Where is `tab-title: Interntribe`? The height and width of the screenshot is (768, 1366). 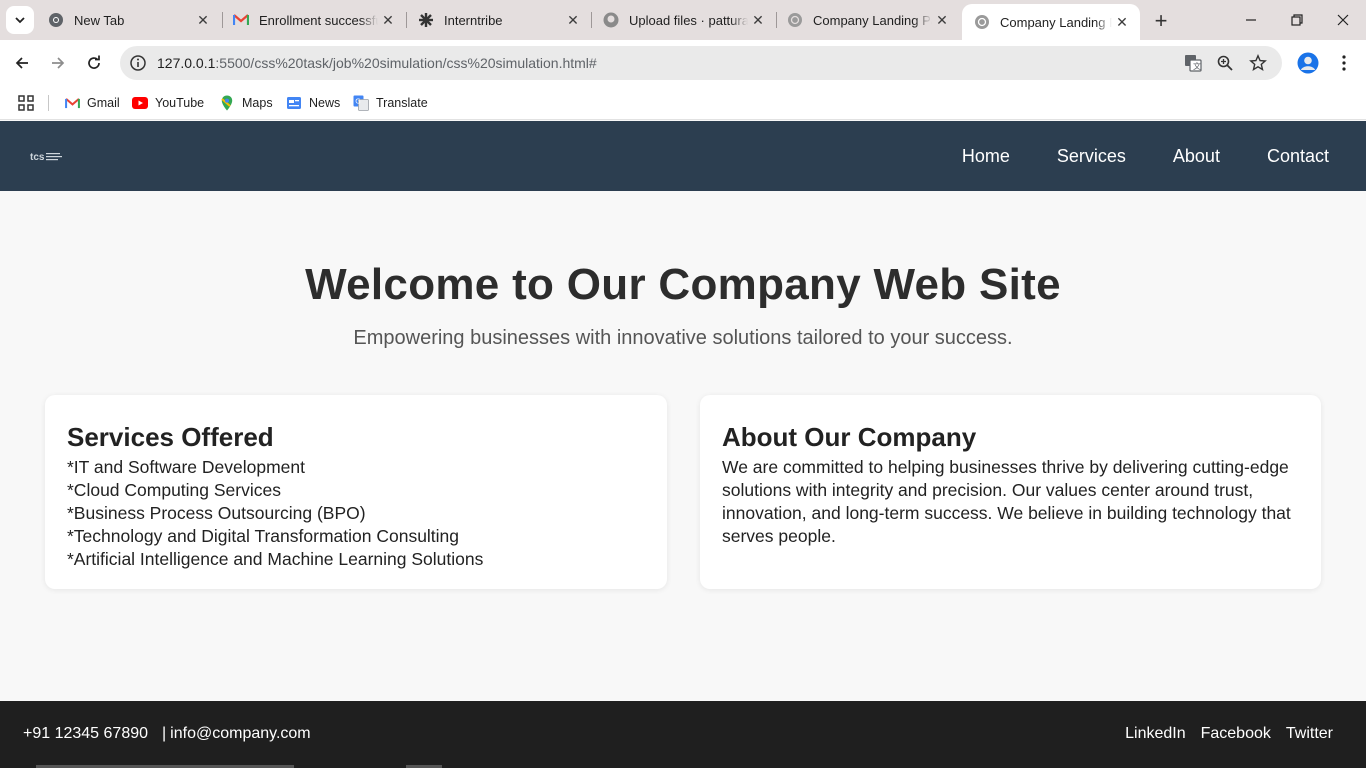
tab-title: Interntribe is located at coordinates (473, 20).